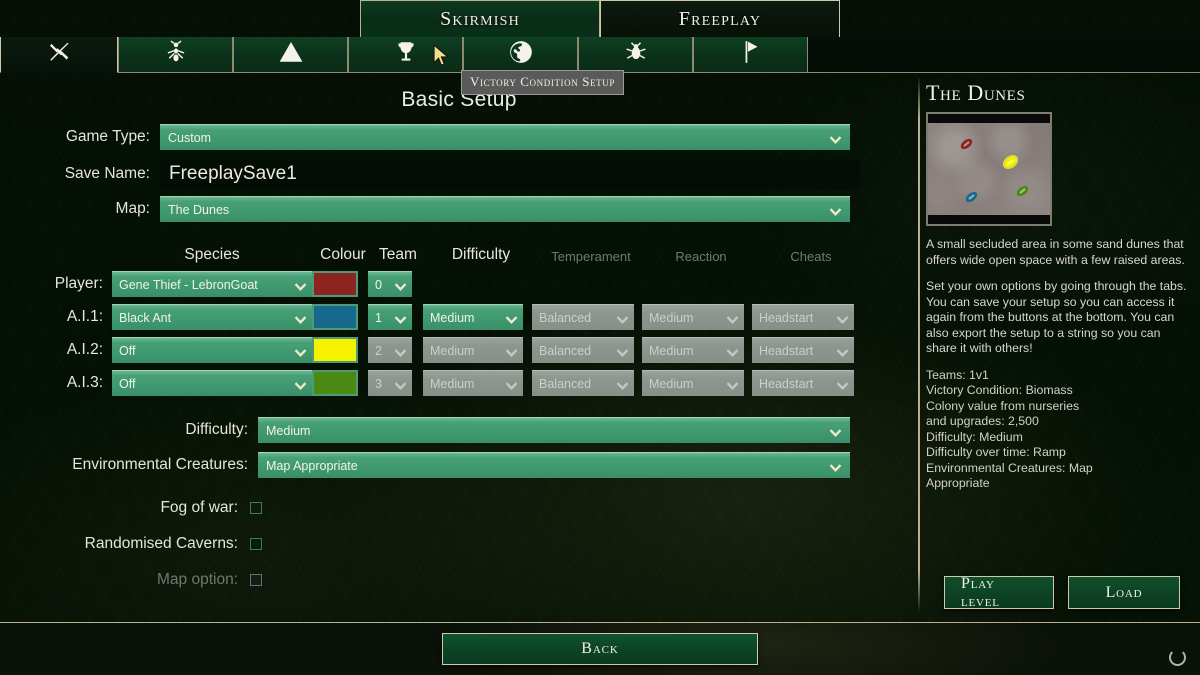  What do you see at coordinates (811, 256) in the screenshot?
I see `column-cheats: Cheats` at bounding box center [811, 256].